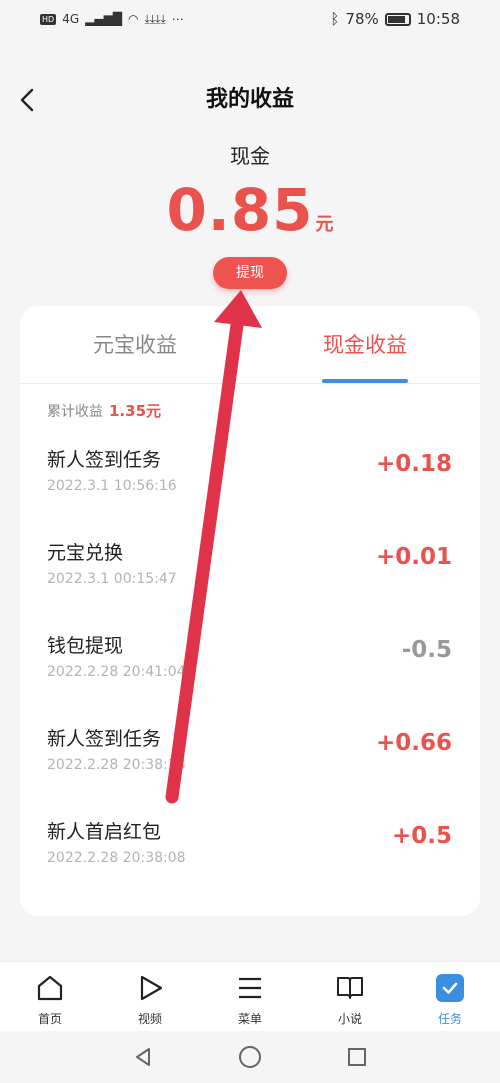 Image resolution: width=500 pixels, height=1083 pixels. Describe the element at coordinates (250, 402) in the screenshot. I see `cumulative-summary: 累计收益 1.35元` at that location.